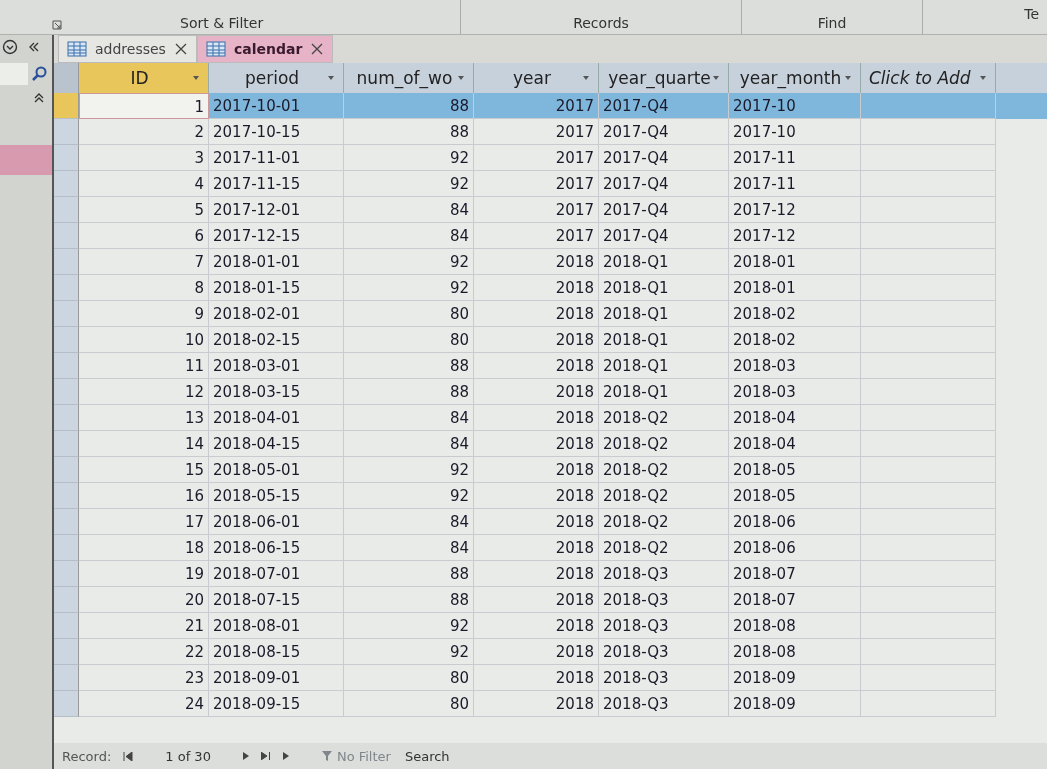 The width and height of the screenshot is (1047, 769). What do you see at coordinates (795, 574) in the screenshot?
I see `table-cell: 2018-07` at bounding box center [795, 574].